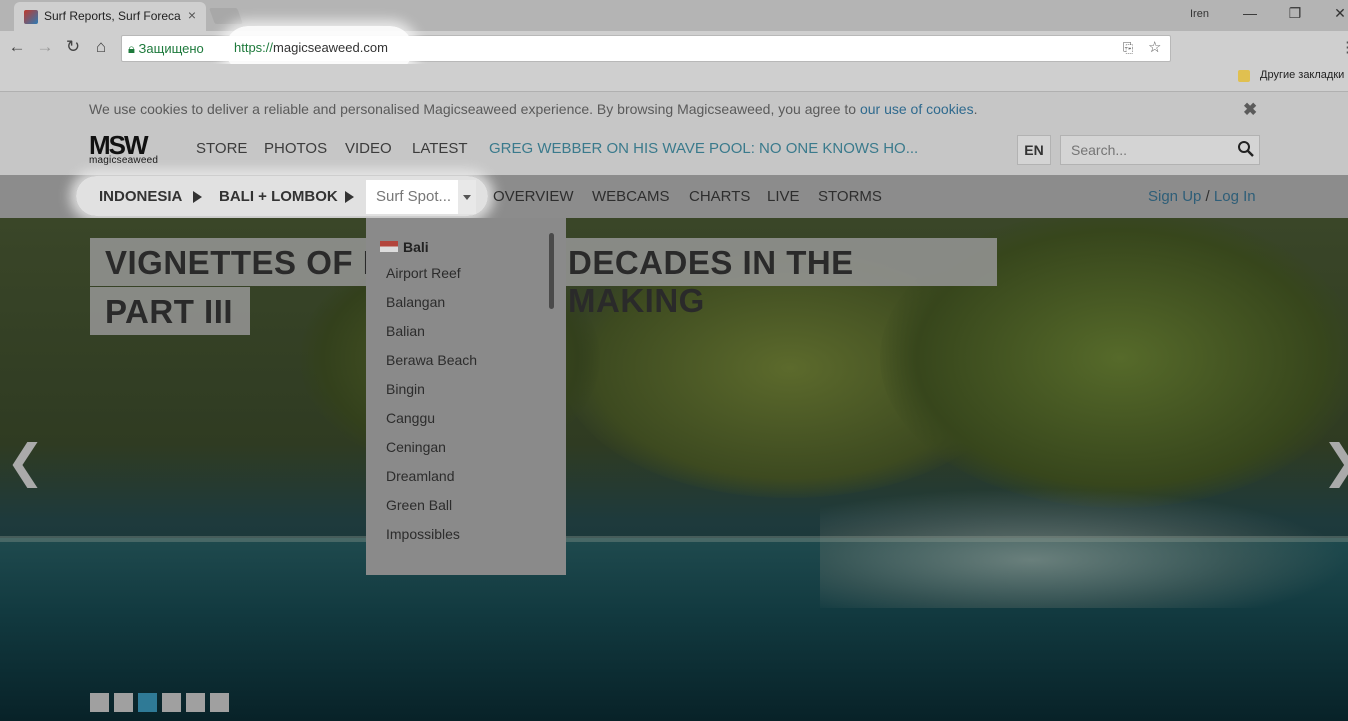 The height and width of the screenshot is (721, 1348). Describe the element at coordinates (419, 505) in the screenshot. I see `spot-option: Green Ball` at that location.